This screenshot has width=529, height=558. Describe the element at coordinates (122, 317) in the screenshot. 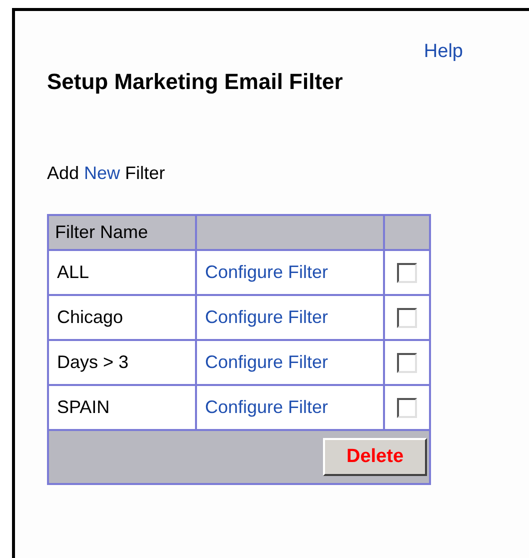

I see `table-cell: Chicago` at that location.